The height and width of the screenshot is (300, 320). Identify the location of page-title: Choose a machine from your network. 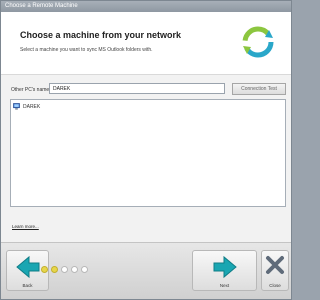
(101, 35).